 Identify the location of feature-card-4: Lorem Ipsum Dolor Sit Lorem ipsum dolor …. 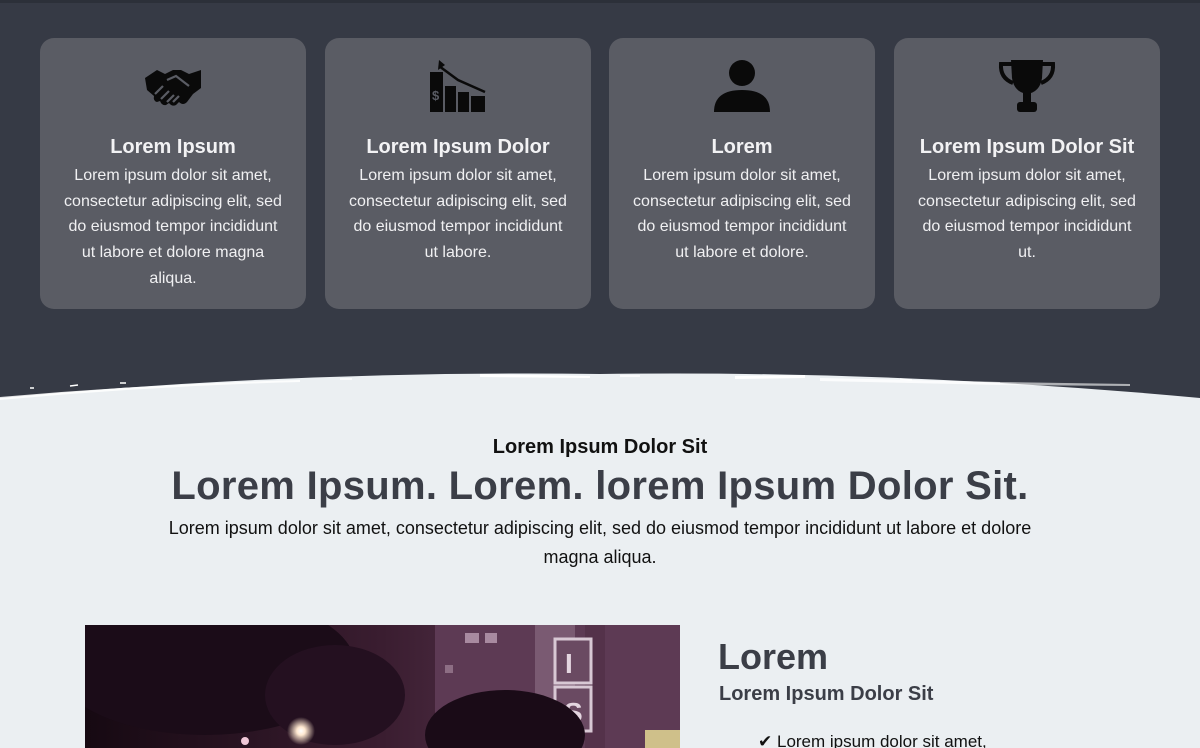
(1027, 173).